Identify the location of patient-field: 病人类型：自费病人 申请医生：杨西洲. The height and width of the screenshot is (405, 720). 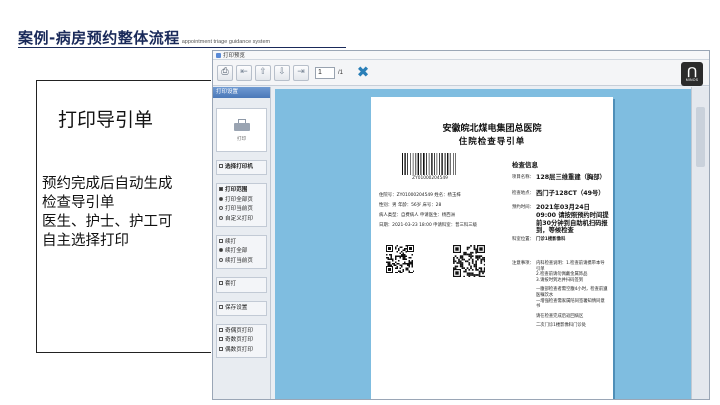
(417, 215).